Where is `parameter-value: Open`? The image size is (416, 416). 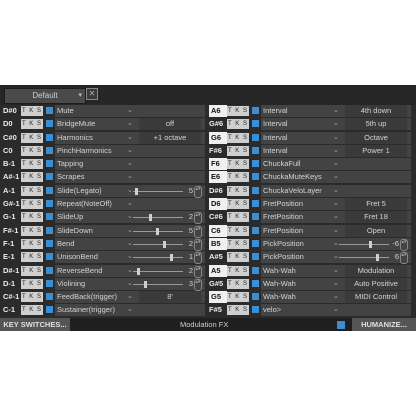 parameter-value: Open is located at coordinates (376, 230).